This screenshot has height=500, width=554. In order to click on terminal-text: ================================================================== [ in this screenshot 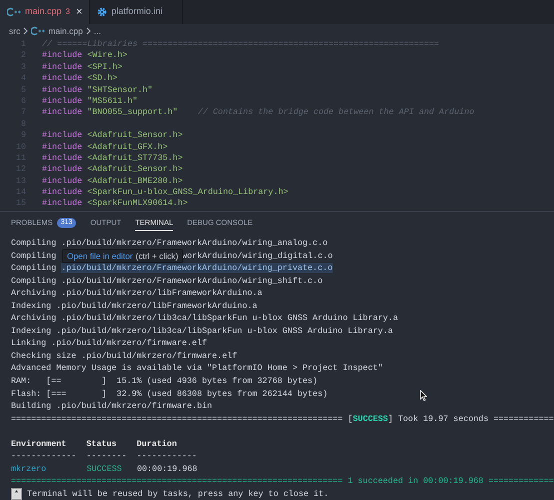, I will do `click(182, 419)`.